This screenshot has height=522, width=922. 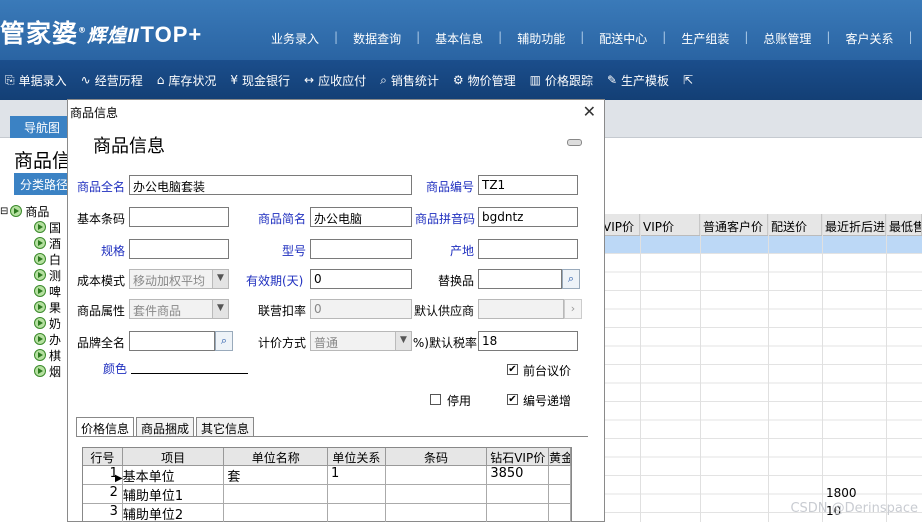 I want to click on tree-item: 测, so click(x=35, y=275).